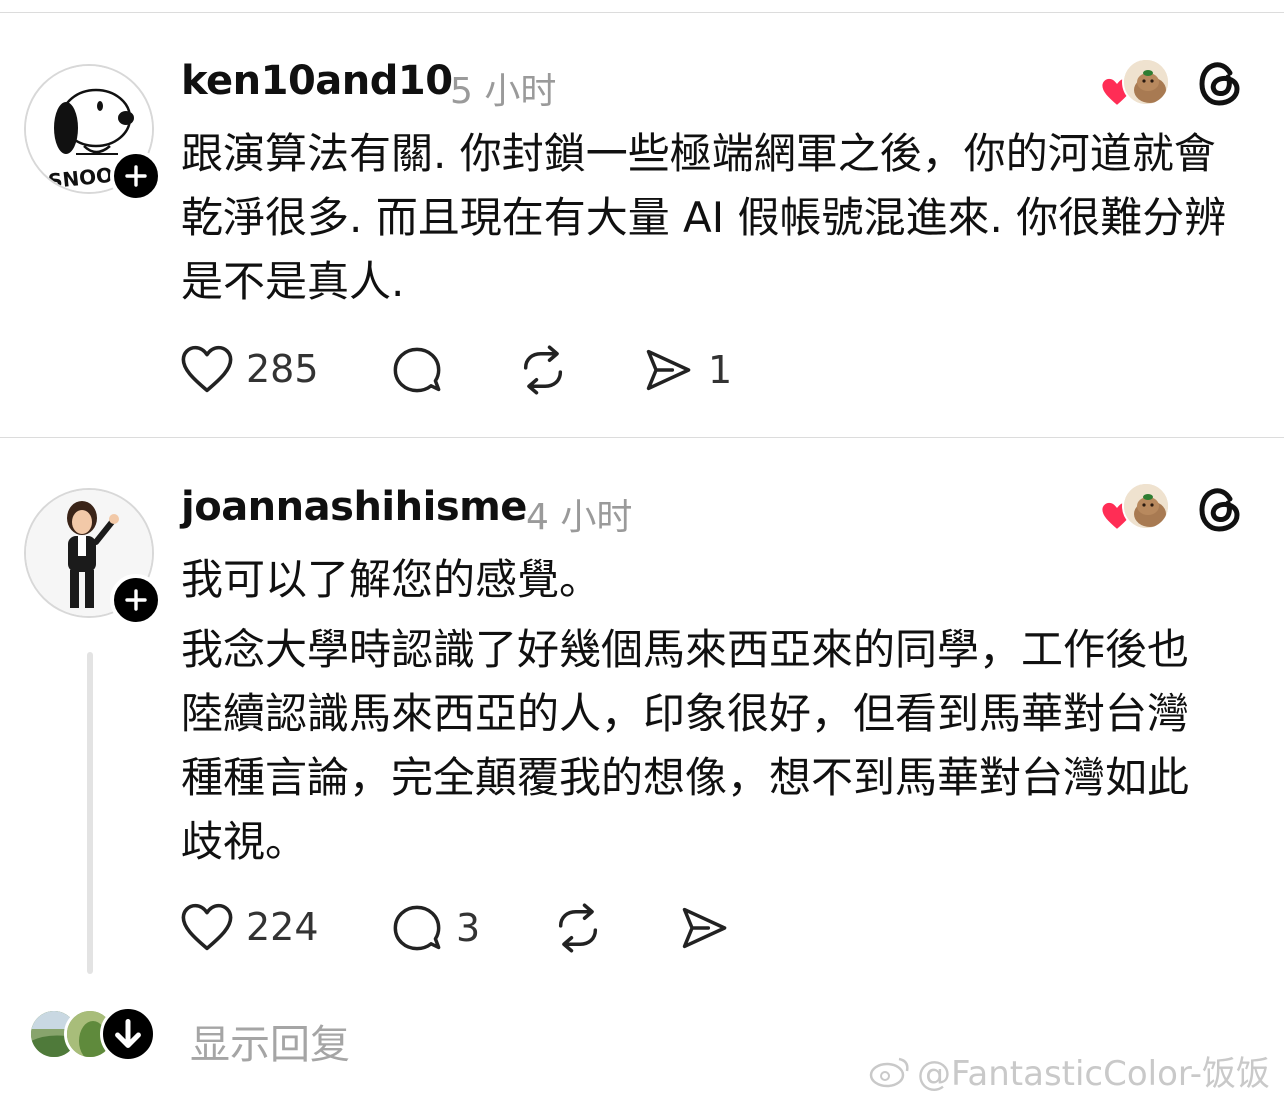 This screenshot has width=1284, height=1105. What do you see at coordinates (270, 1041) in the screenshot?
I see `show-replies-link: 显示回复` at bounding box center [270, 1041].